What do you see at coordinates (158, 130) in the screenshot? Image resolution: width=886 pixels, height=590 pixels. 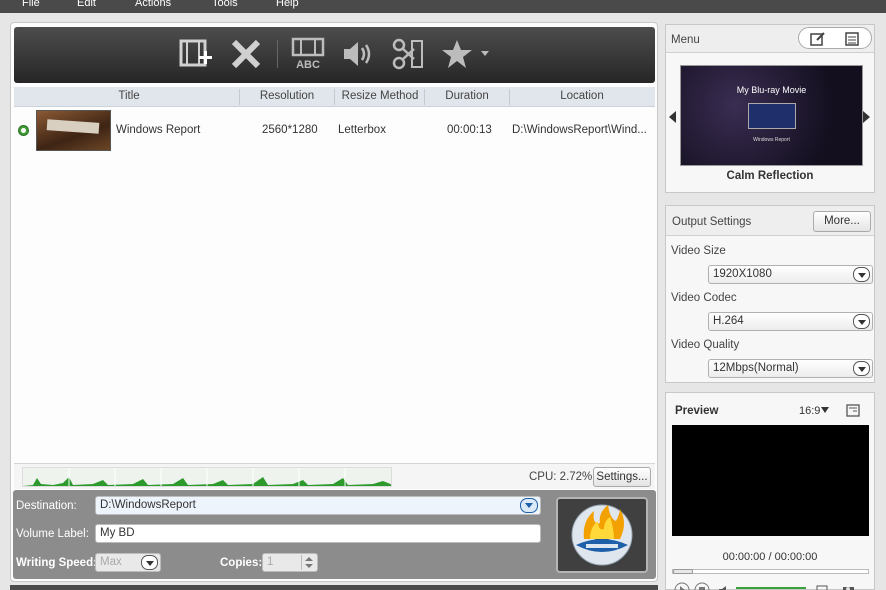 I see `cell-title: Windows Report` at bounding box center [158, 130].